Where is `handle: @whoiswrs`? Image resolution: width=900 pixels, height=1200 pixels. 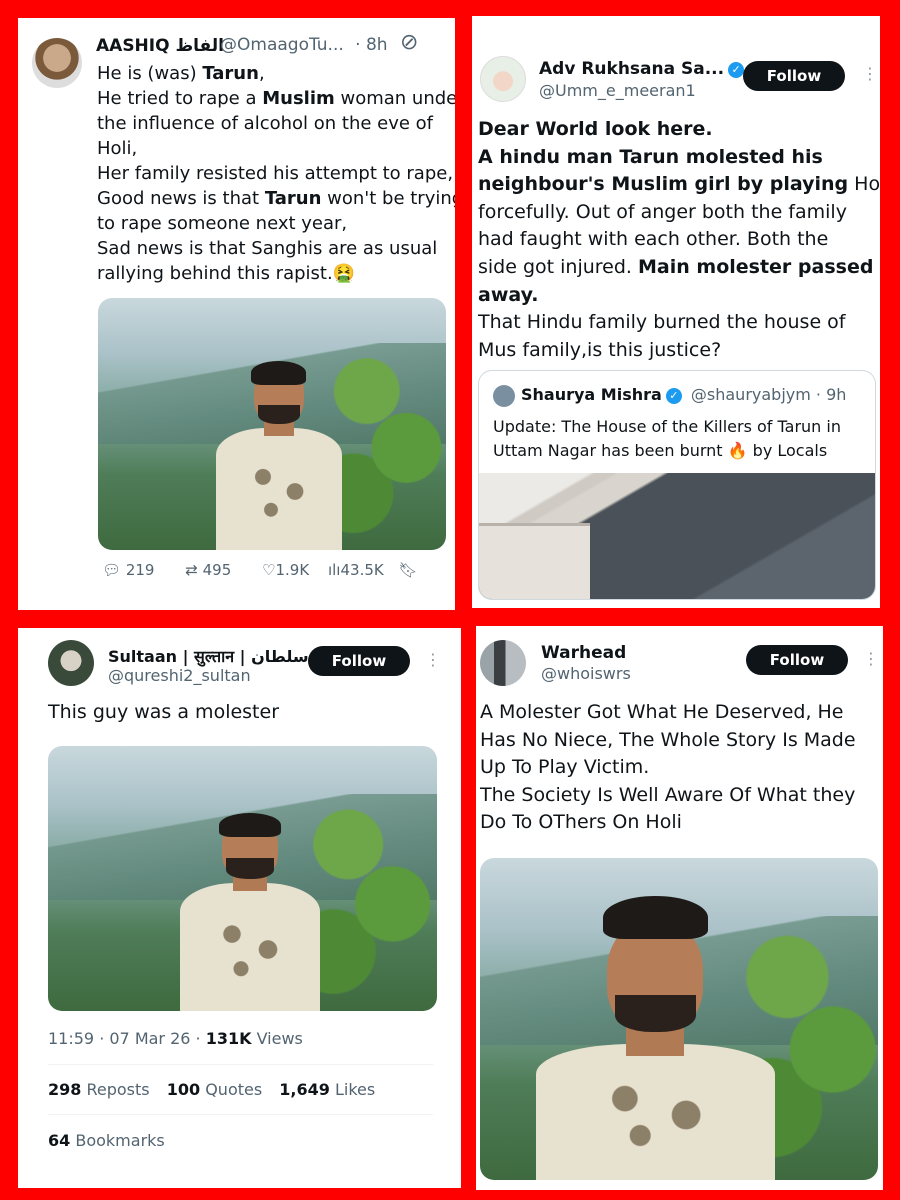 handle: @whoiswrs is located at coordinates (586, 673).